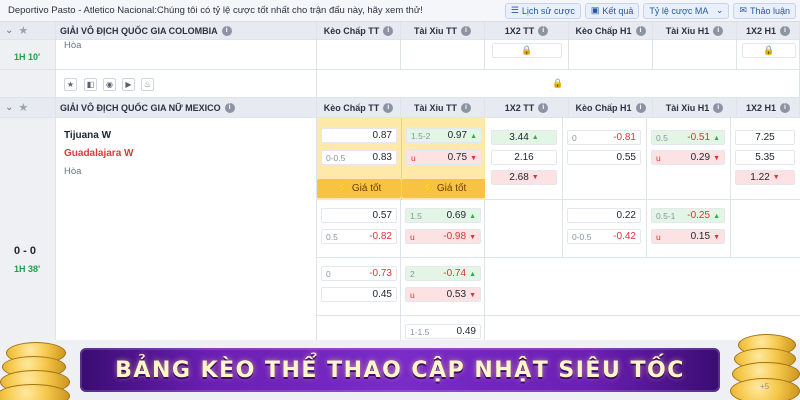 The height and width of the screenshot is (400, 800). I want to click on odd-button: u 0.75 ▼, so click(444, 157).